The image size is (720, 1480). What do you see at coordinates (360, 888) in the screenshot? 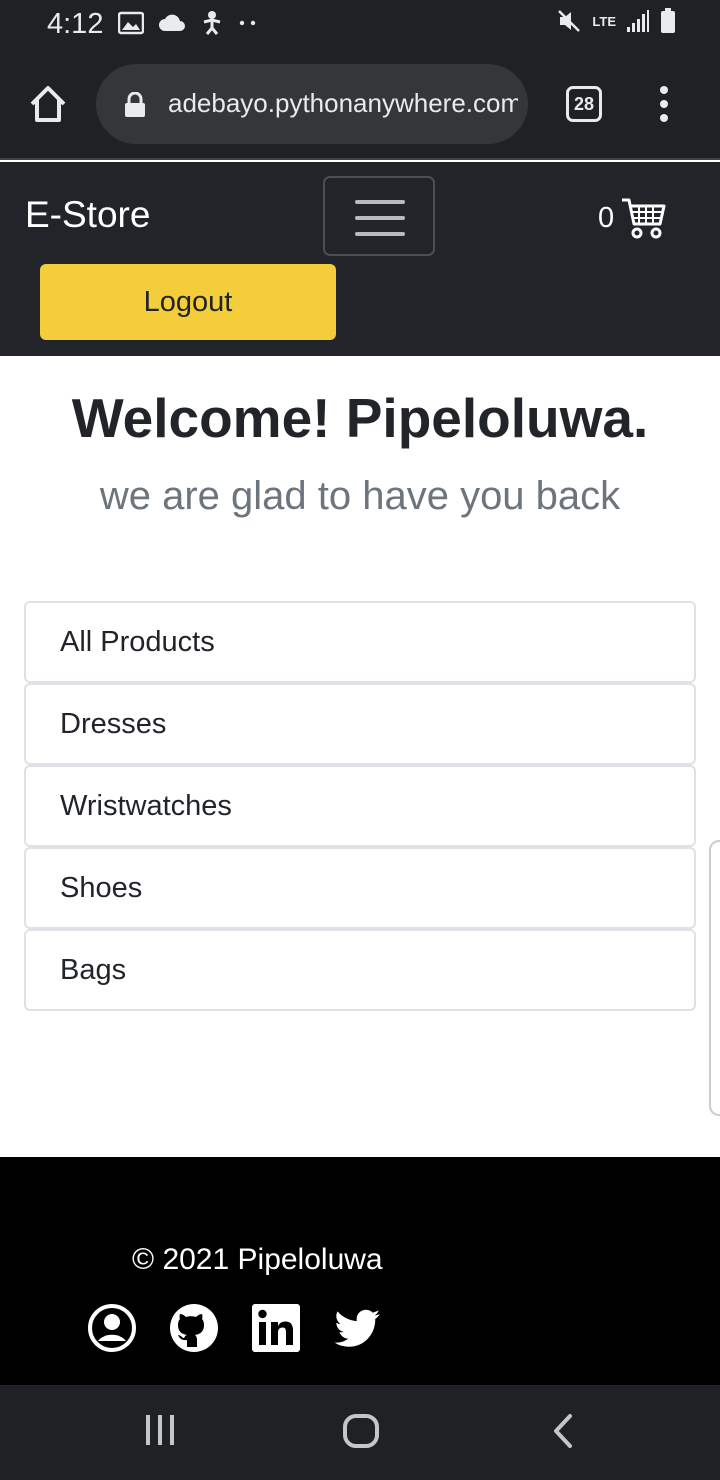
I see `category-item-shoes: Shoes` at bounding box center [360, 888].